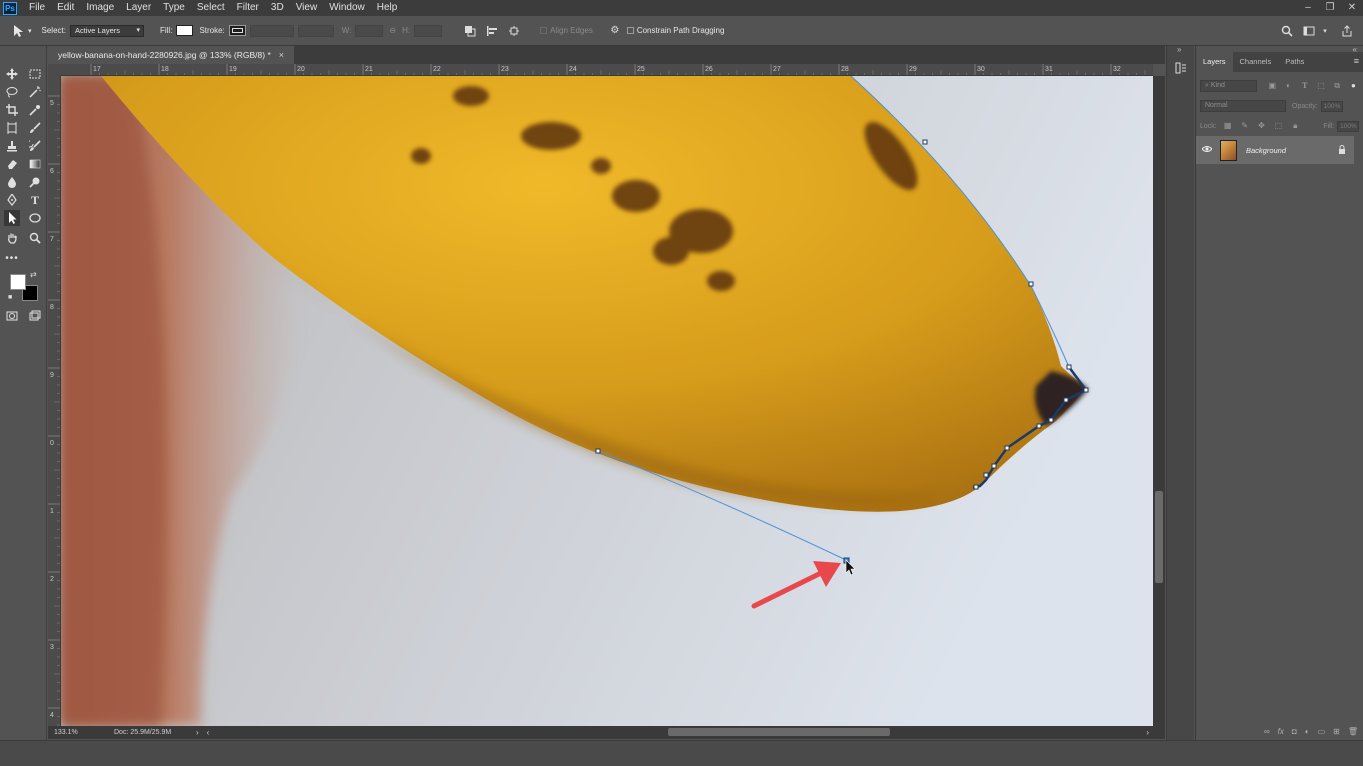  What do you see at coordinates (12, 74) in the screenshot?
I see `move-tool-icon` at bounding box center [12, 74].